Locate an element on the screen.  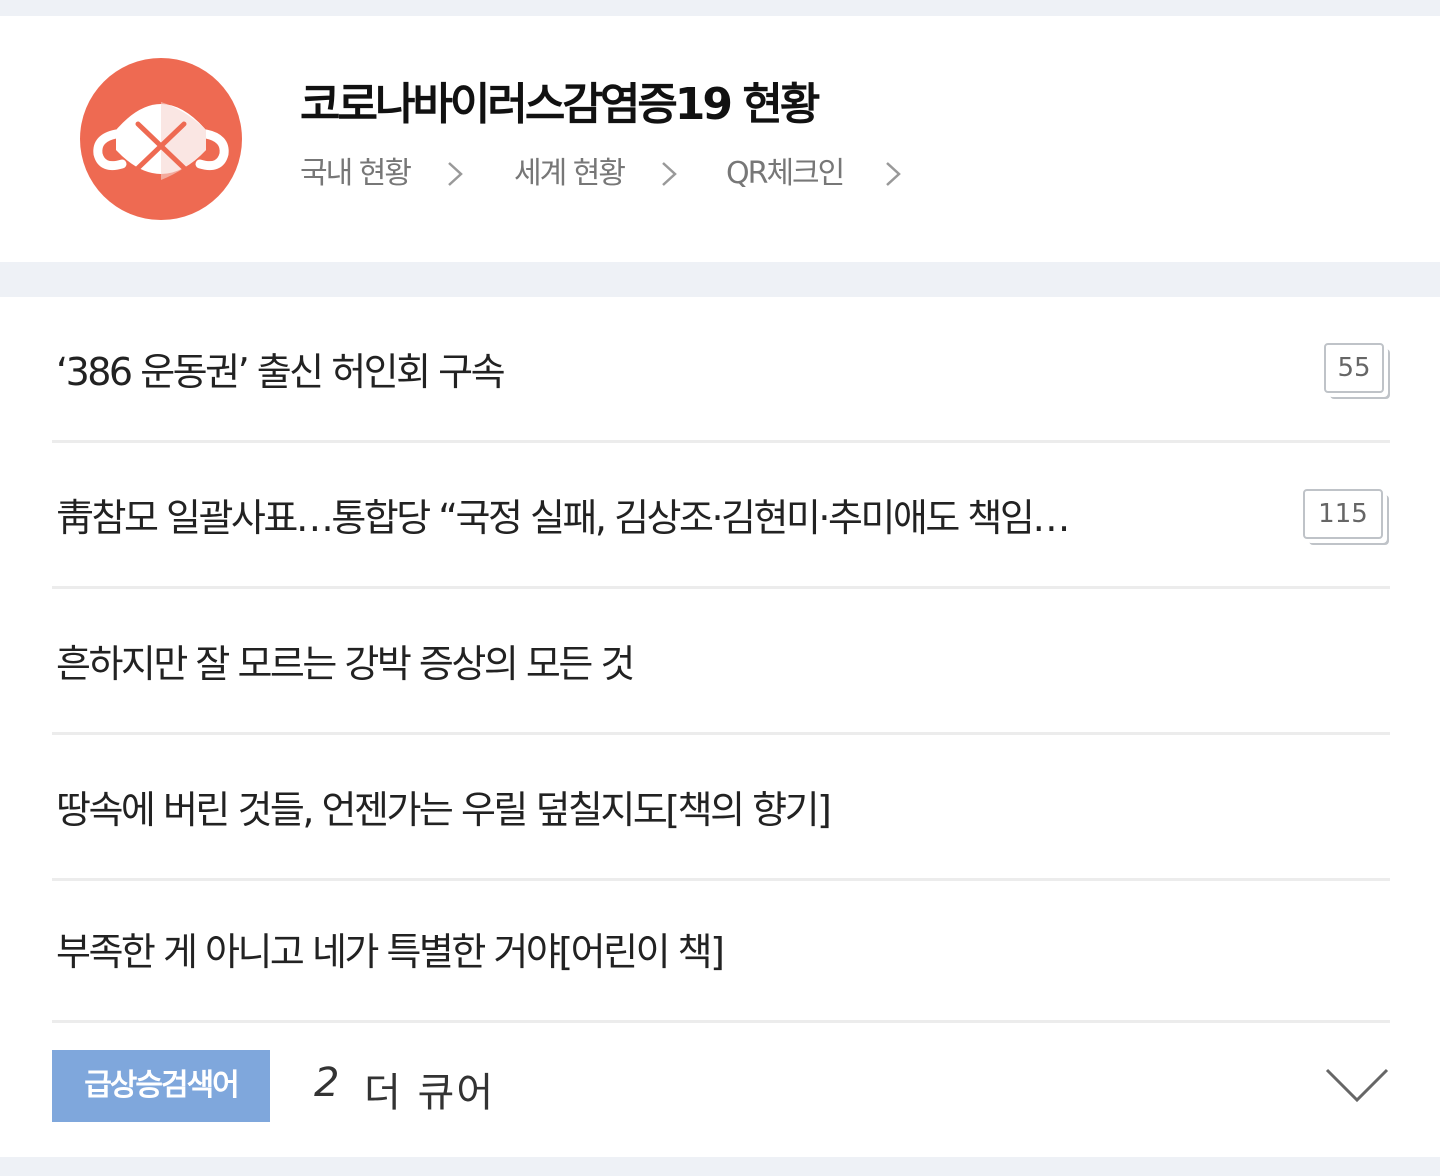
qr-checkin-label: QR체크인 is located at coordinates (785, 173).